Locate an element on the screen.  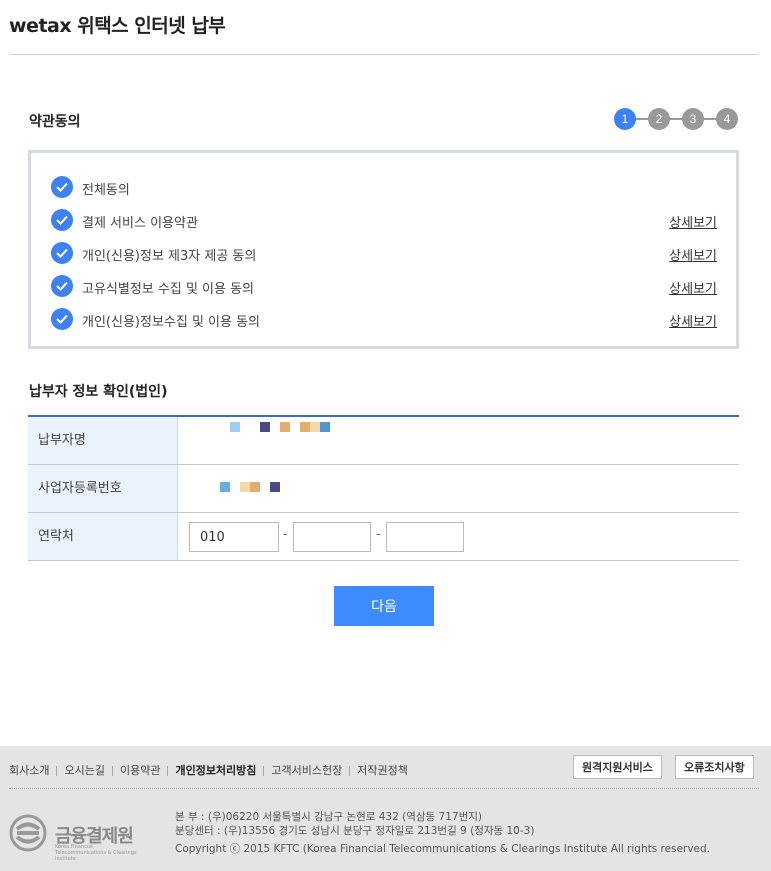
footer-divider is located at coordinates (384, 788).